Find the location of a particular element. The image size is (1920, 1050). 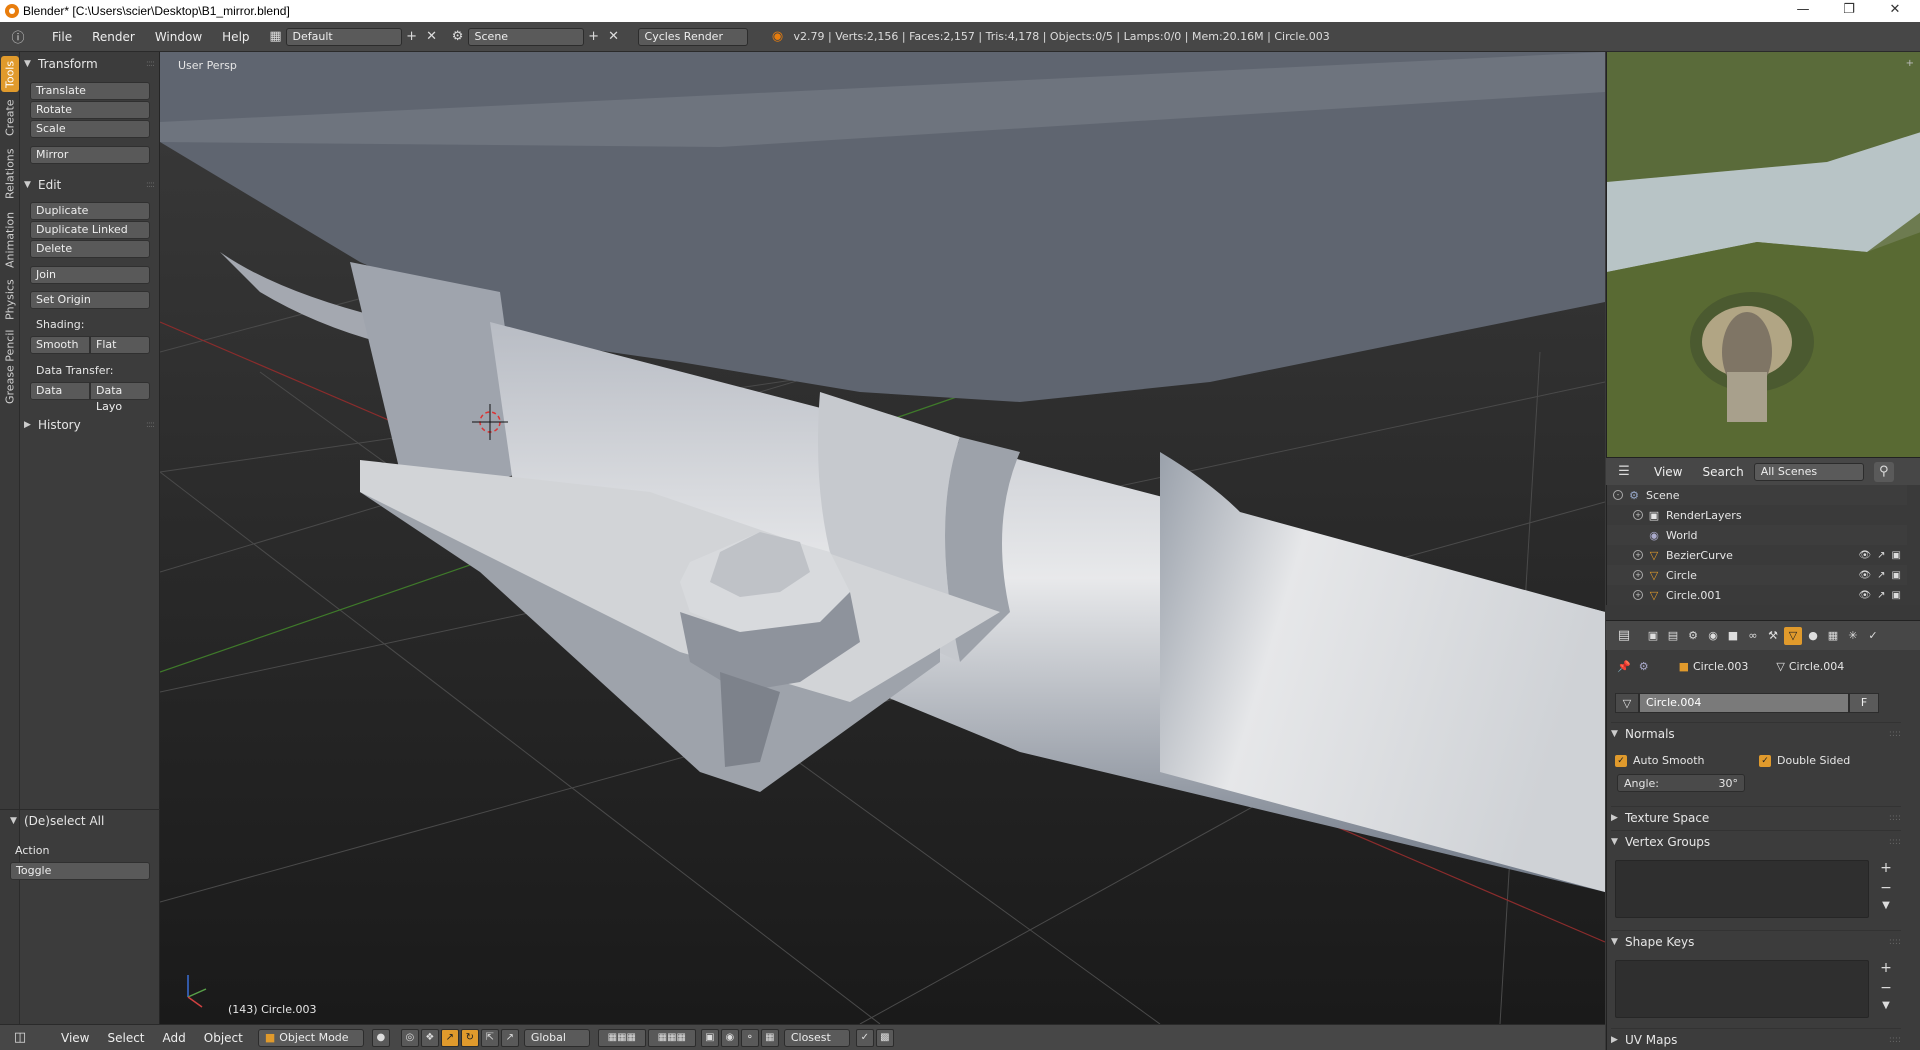

data-tab-icon: ▽ is located at coordinates (1793, 635).